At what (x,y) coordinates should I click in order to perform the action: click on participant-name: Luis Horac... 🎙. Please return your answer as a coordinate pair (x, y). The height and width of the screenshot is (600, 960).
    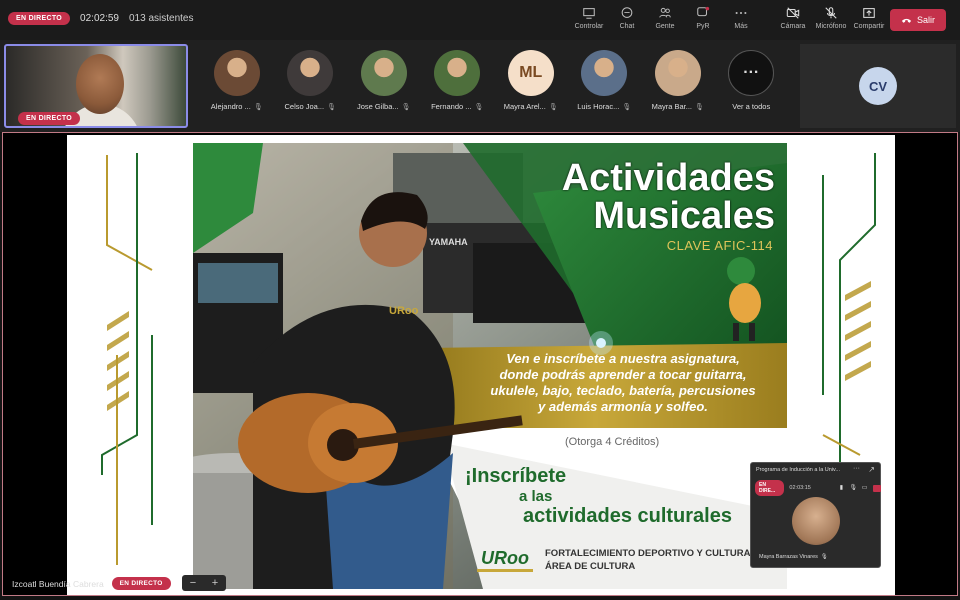
    Looking at the image, I should click on (604, 106).